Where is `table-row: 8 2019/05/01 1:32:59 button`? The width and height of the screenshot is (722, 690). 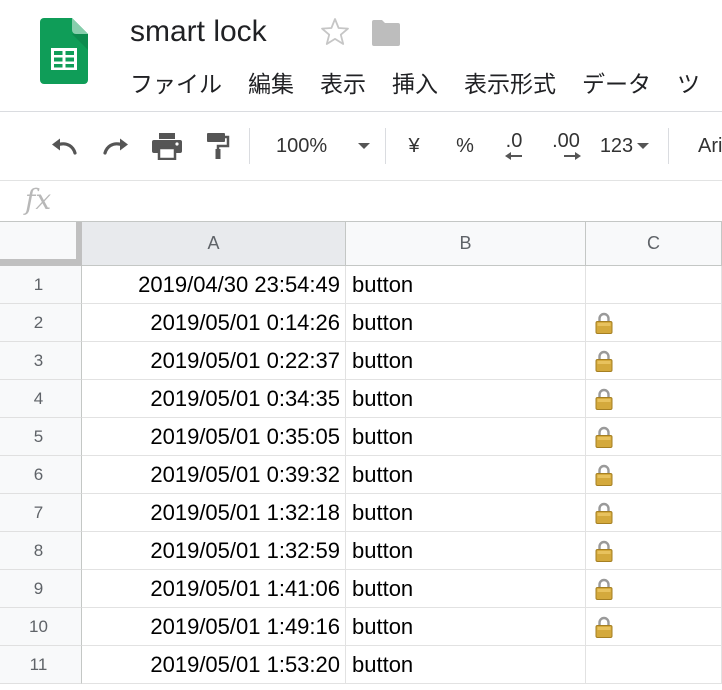 table-row: 8 2019/05/01 1:32:59 button is located at coordinates (361, 551).